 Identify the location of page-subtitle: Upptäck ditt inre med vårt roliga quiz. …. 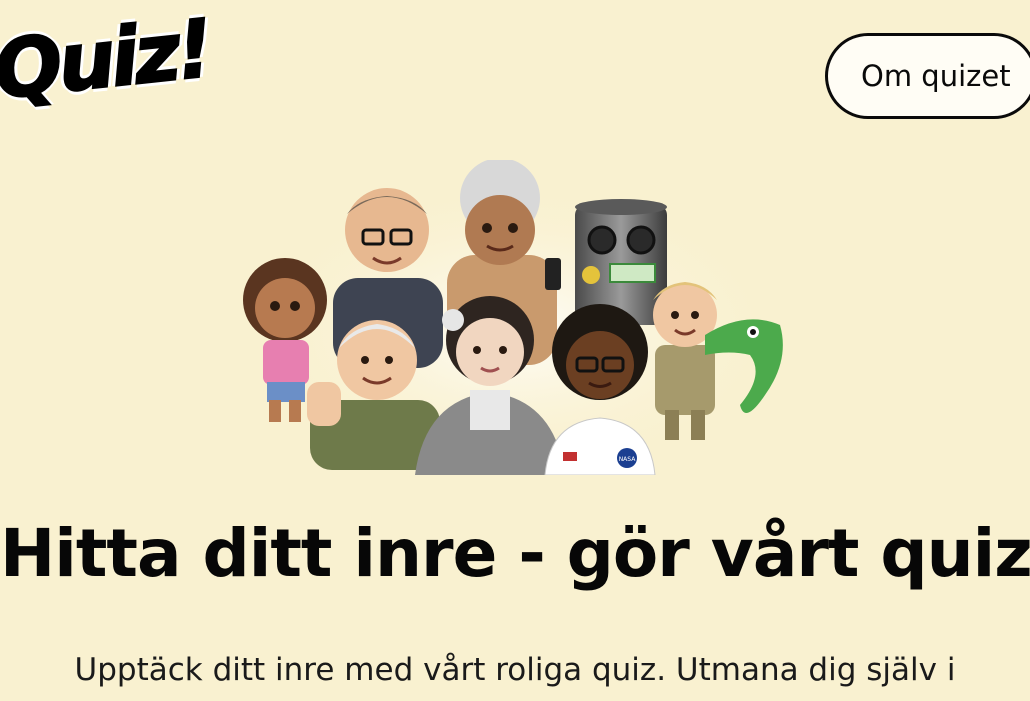
(515, 670).